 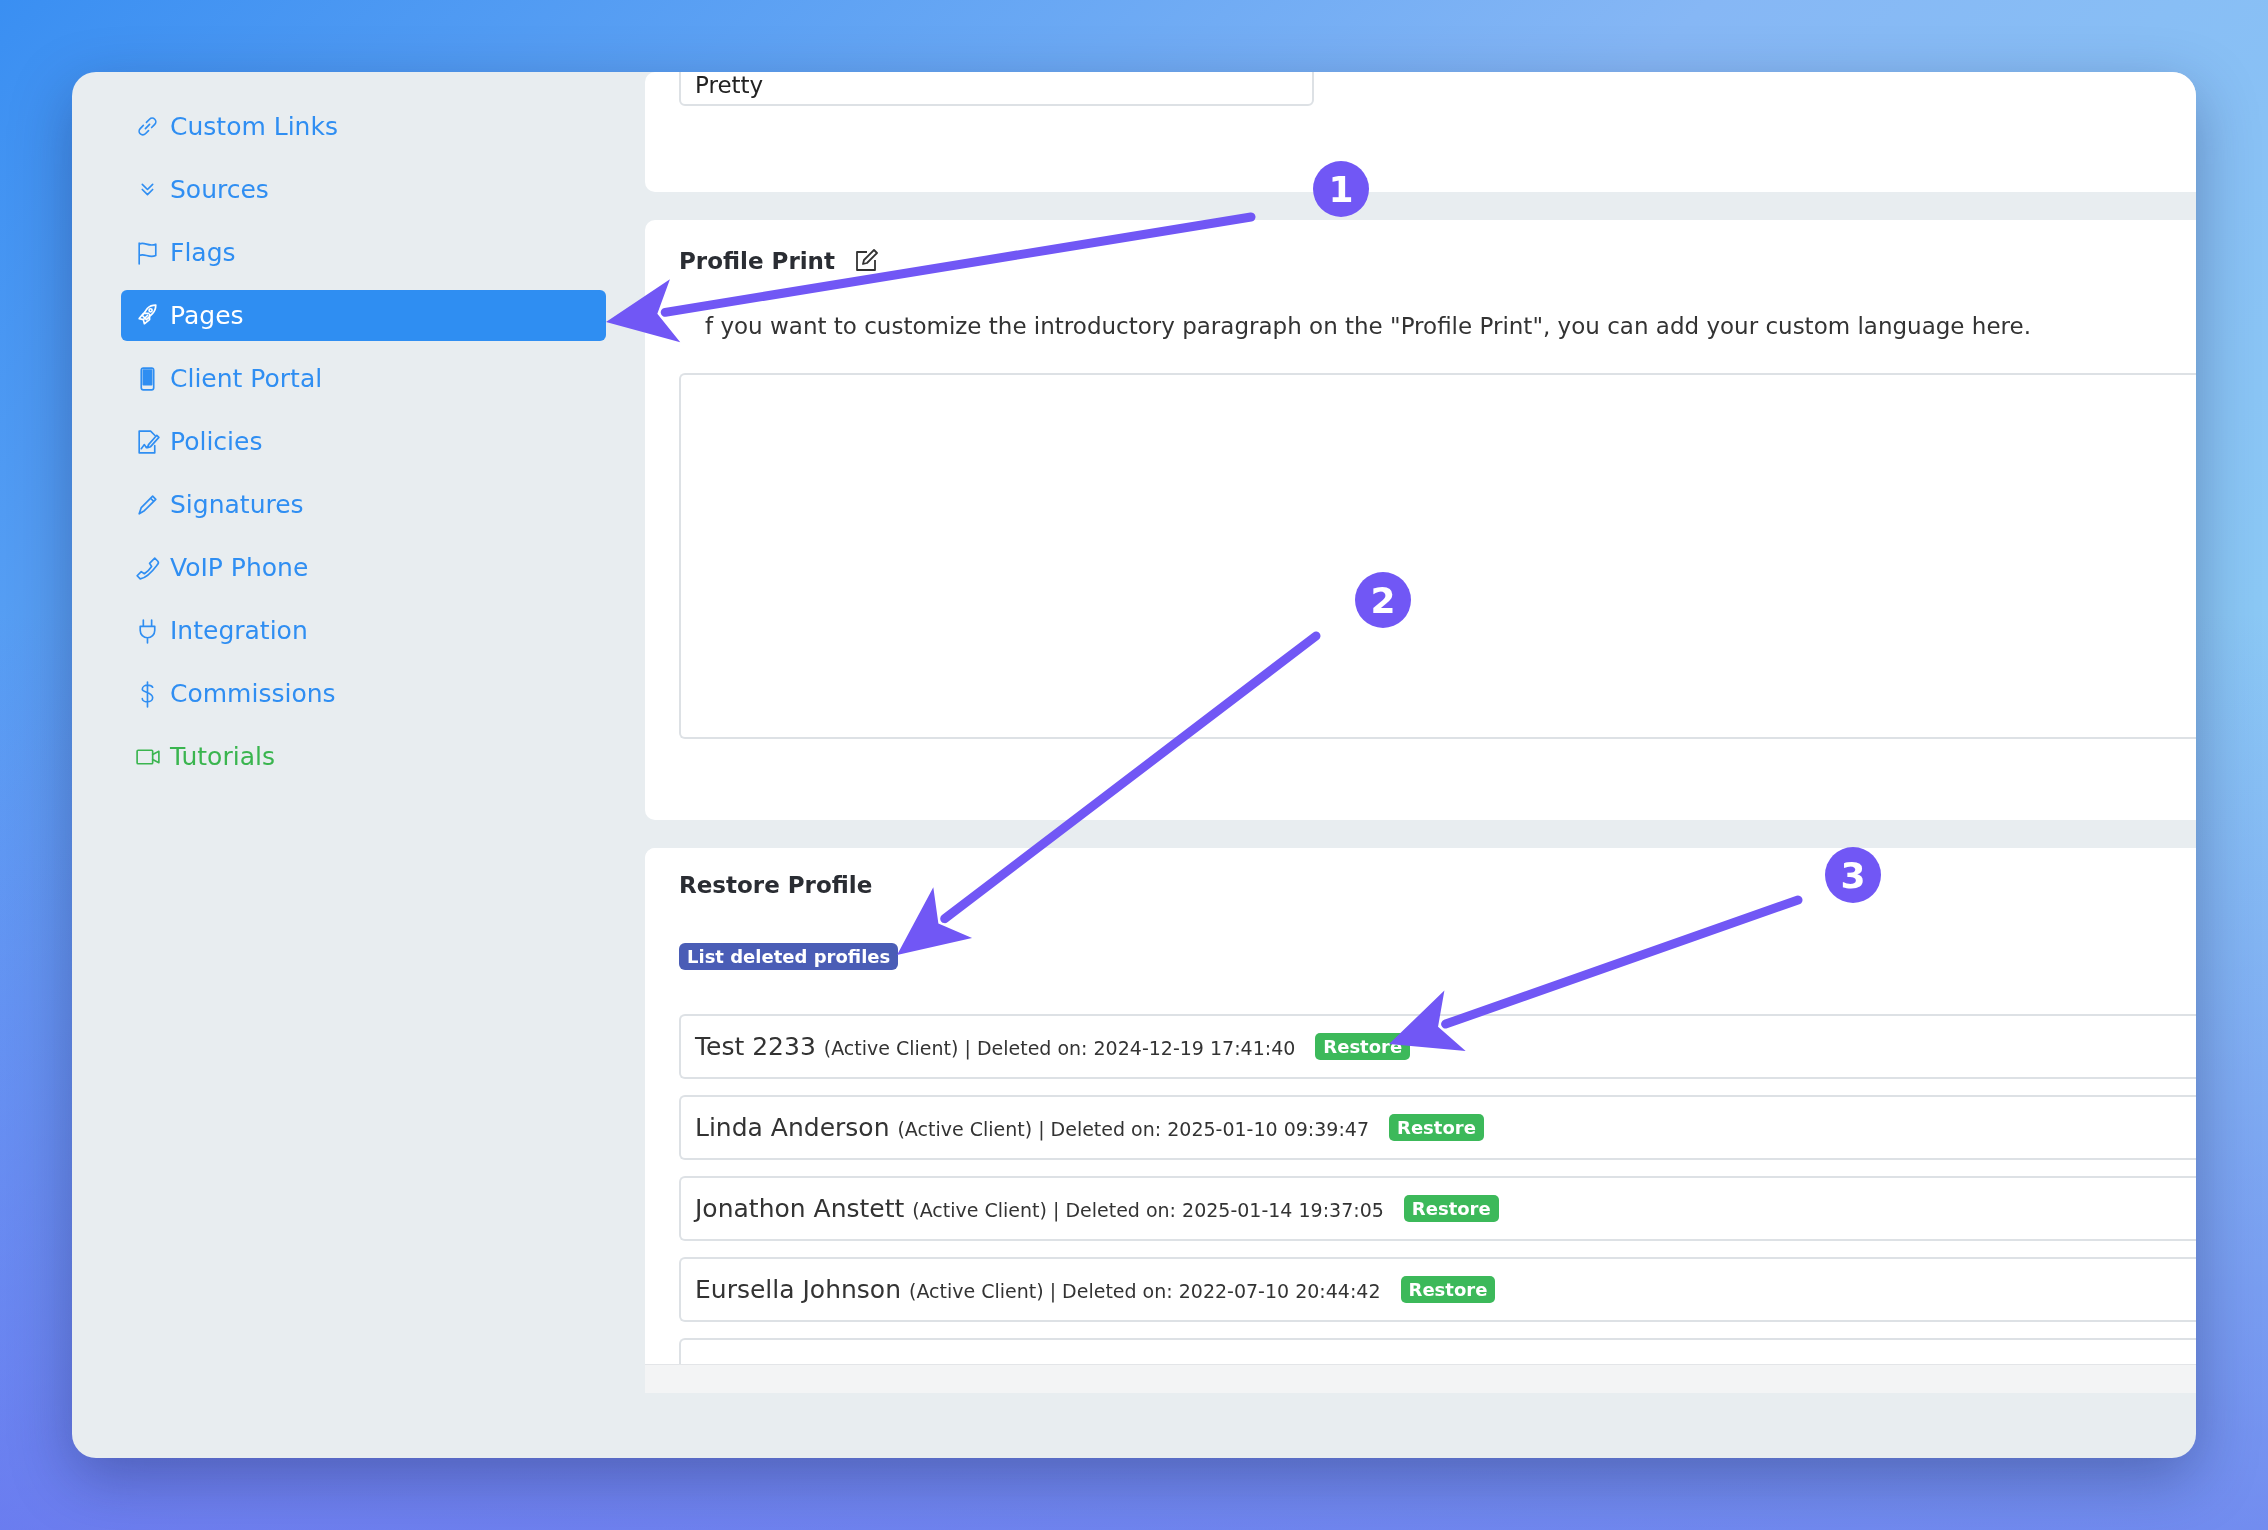 I want to click on sidebar-item: Custom Links, so click(x=363, y=126).